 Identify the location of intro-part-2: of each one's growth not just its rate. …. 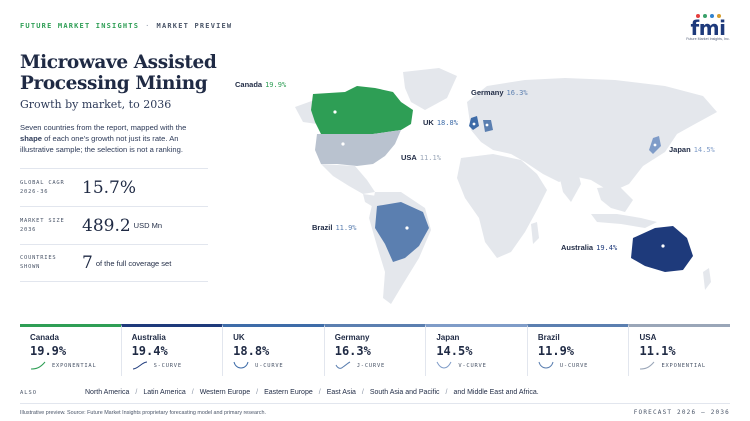
(101, 144).